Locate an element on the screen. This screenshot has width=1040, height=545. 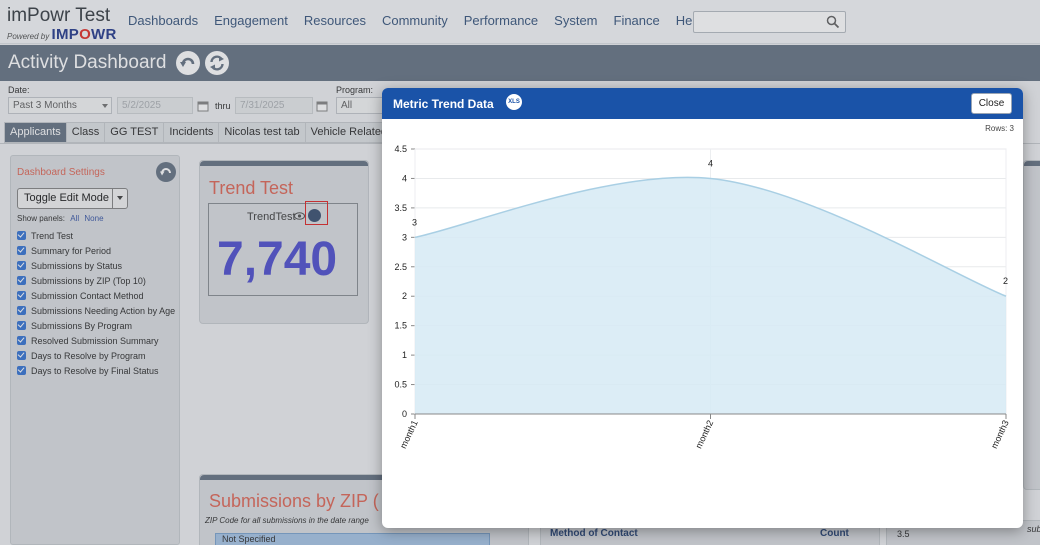
y-tick-label: 0.5 is located at coordinates (400, 385).